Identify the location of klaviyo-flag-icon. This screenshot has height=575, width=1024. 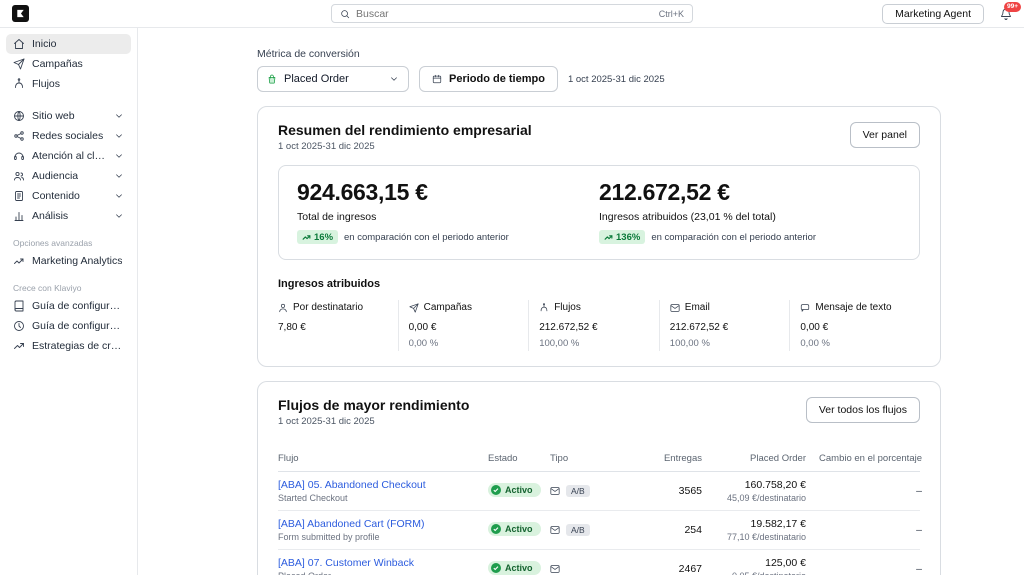
(20, 13).